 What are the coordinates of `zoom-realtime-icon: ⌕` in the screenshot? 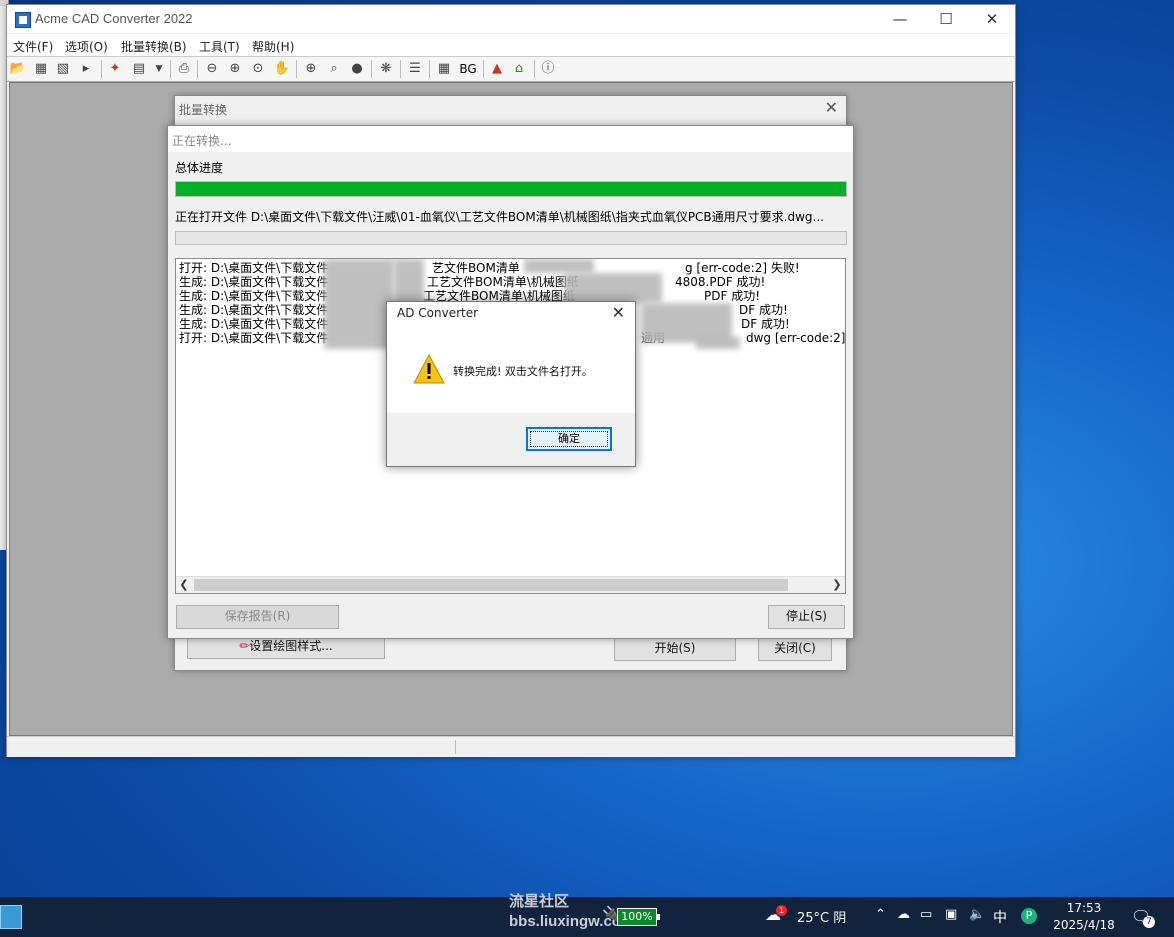 It's located at (334, 69).